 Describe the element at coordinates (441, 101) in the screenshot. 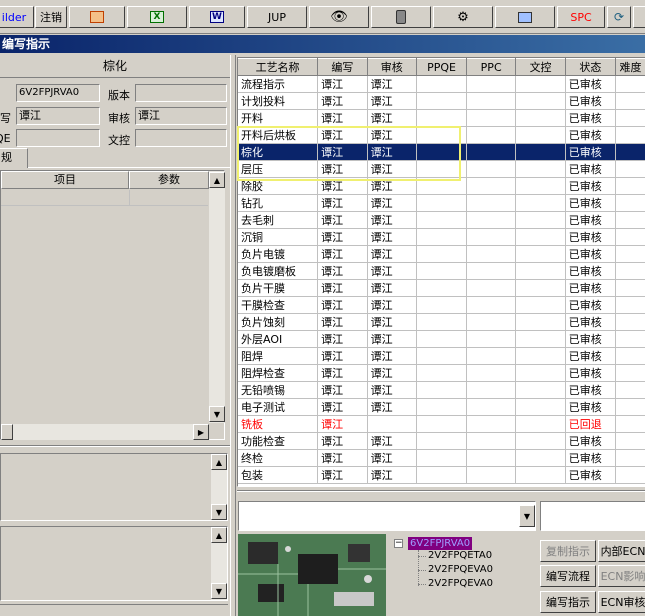

I see `table-row: 计划投料 谭江 谭江 已审核` at that location.